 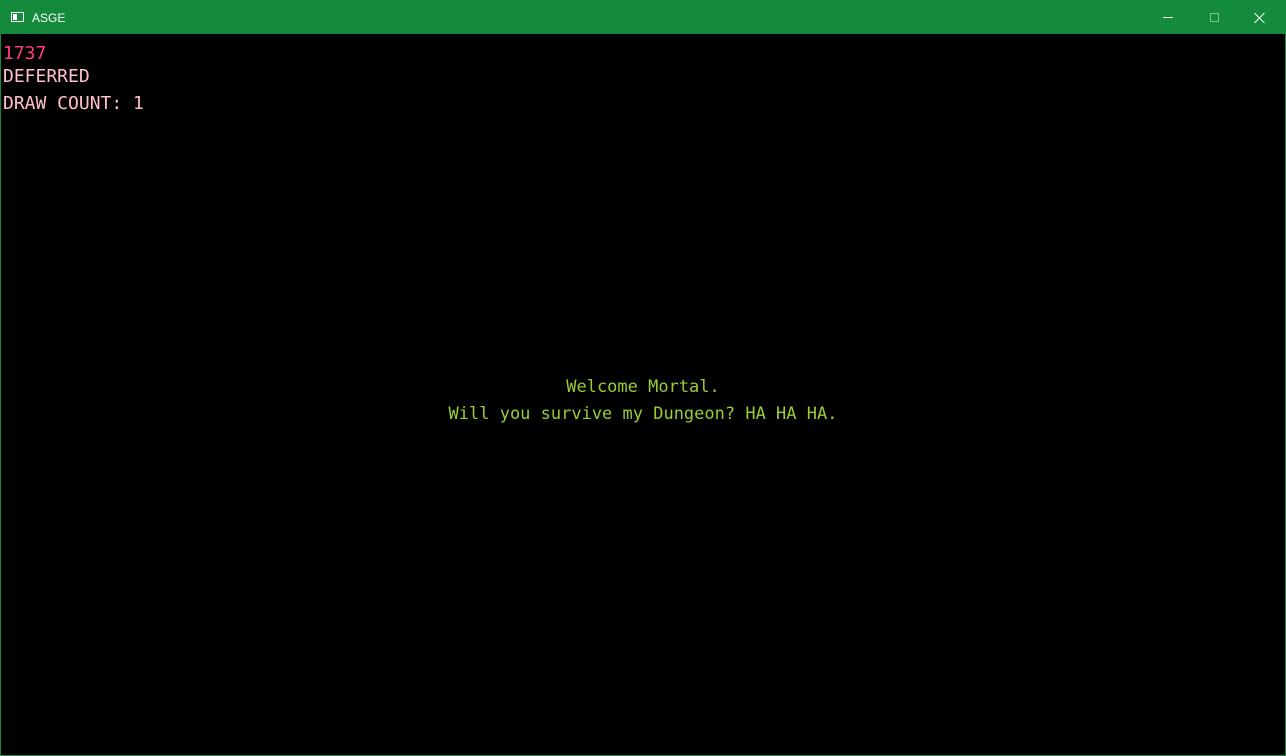 I want to click on close-icon, so click(x=1260, y=18).